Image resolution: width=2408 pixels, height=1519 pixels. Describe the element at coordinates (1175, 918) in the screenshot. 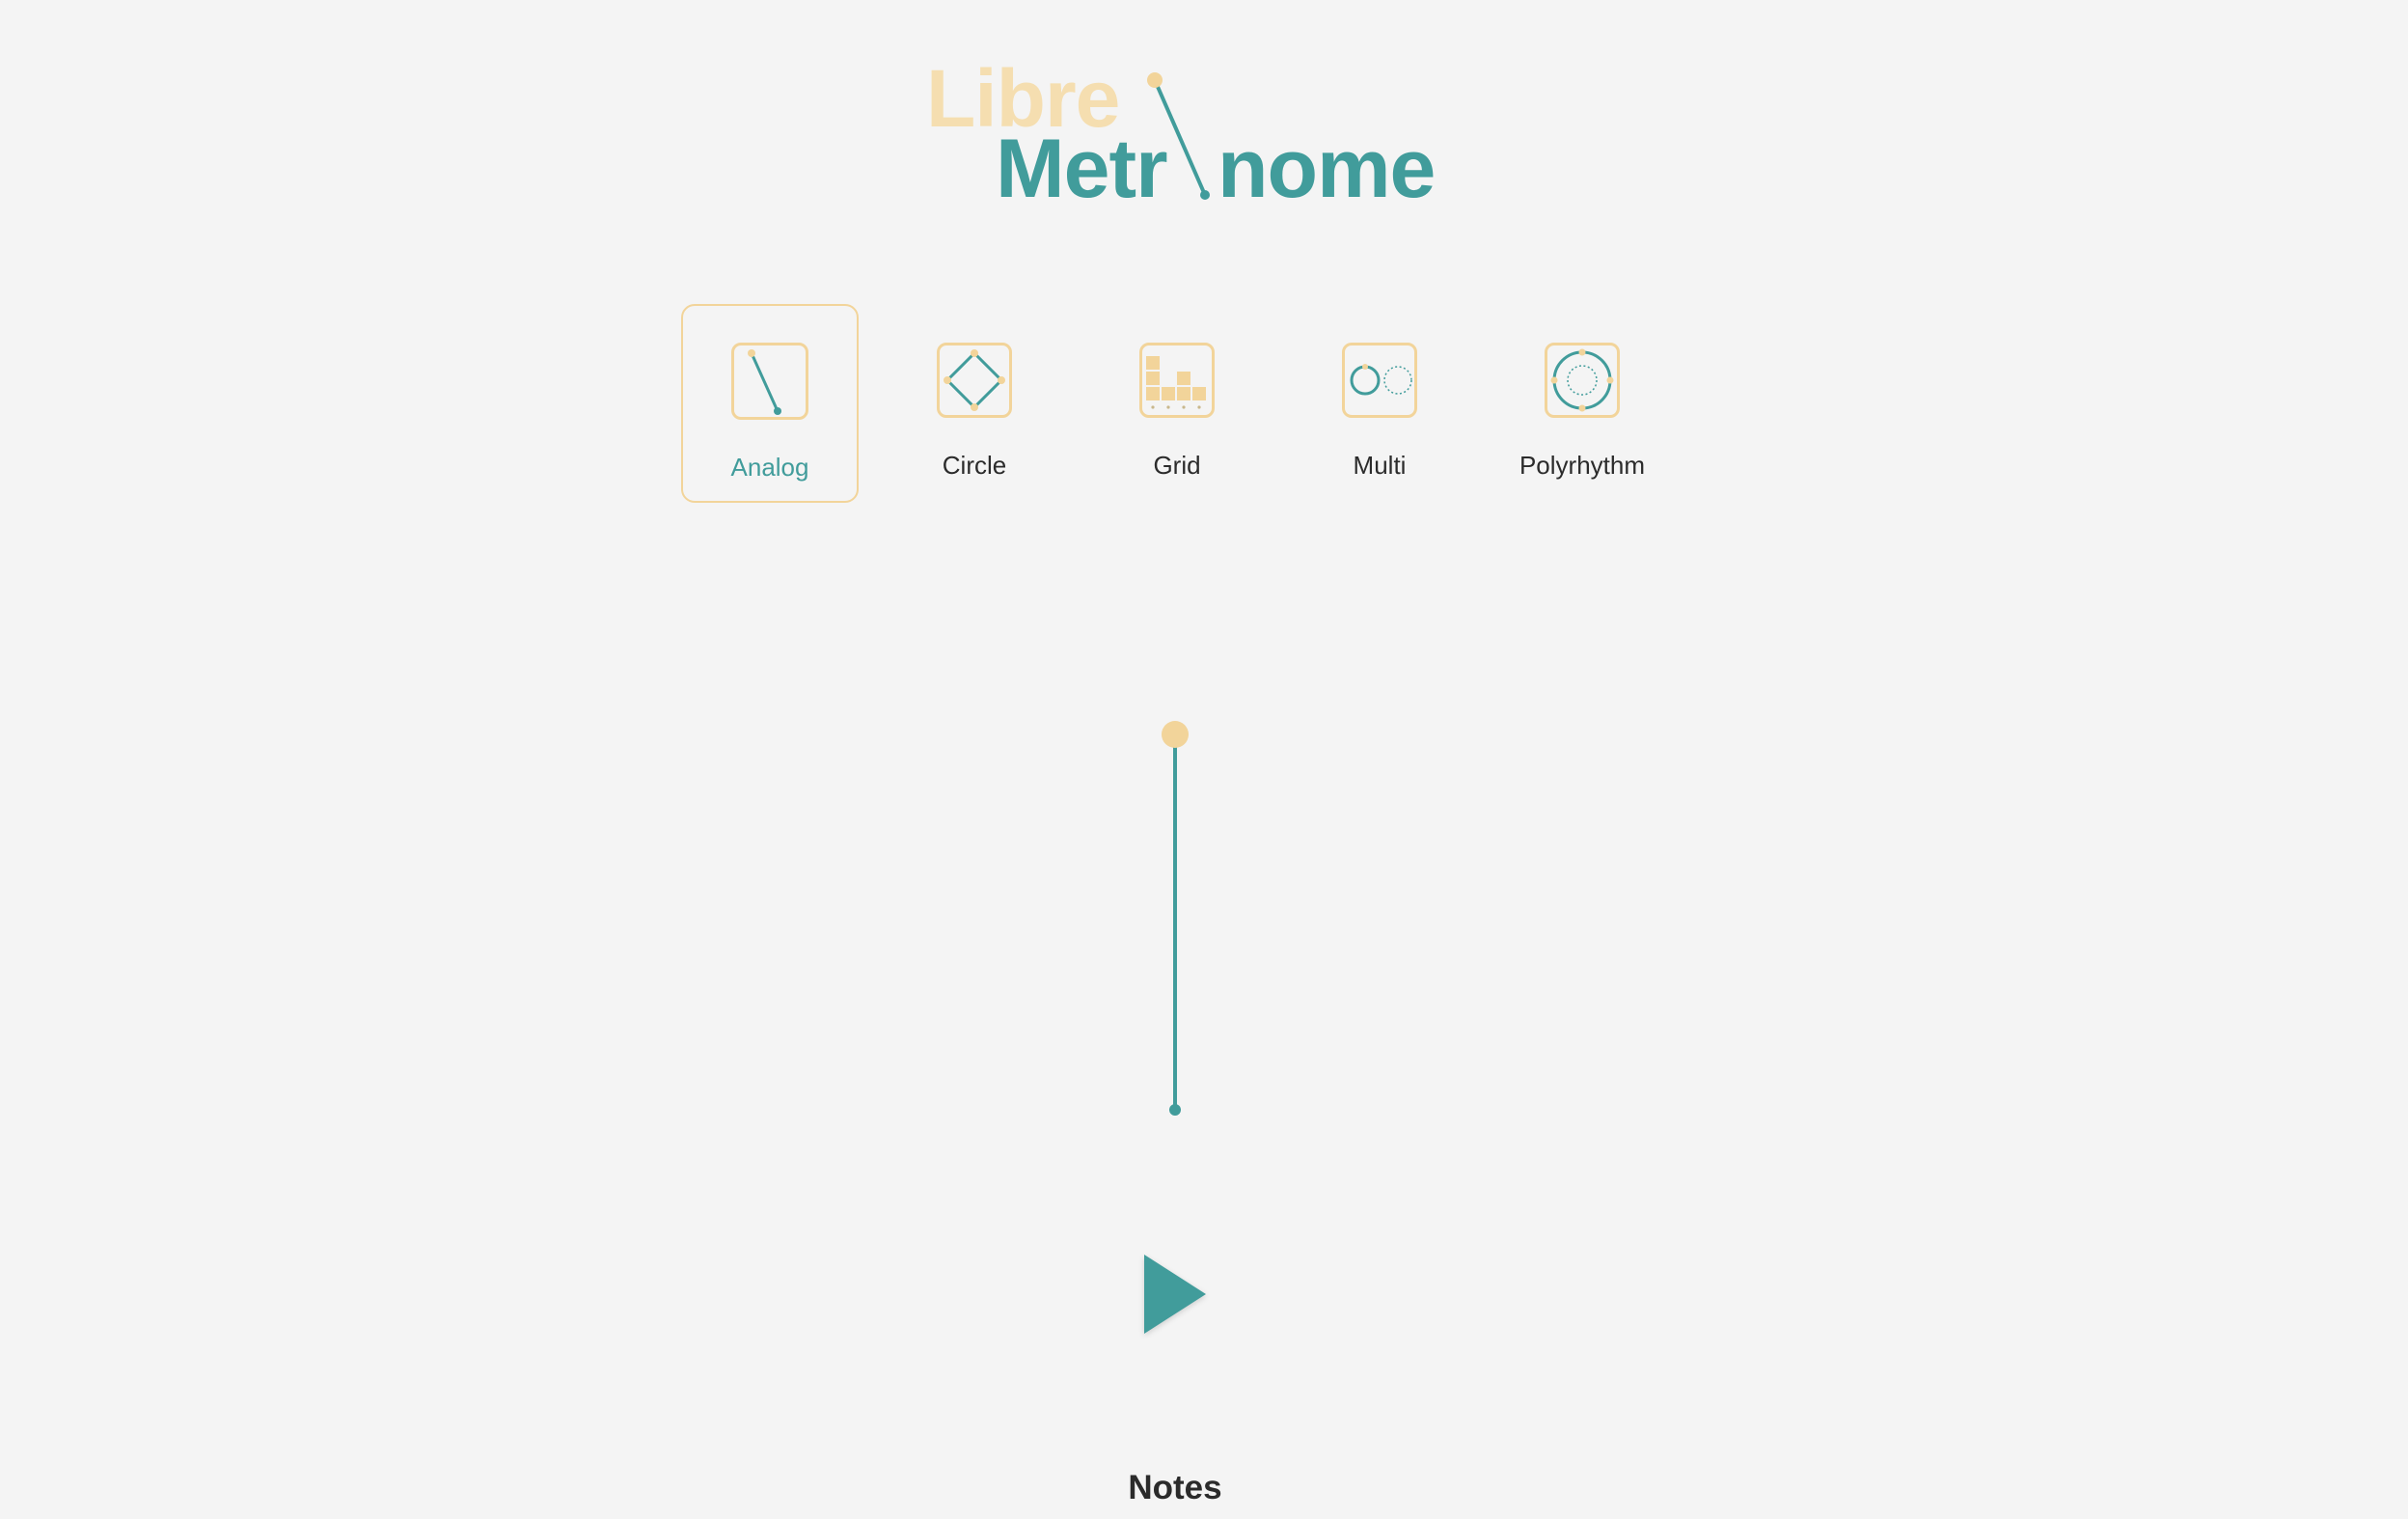

I see `metronome-pendulum` at that location.